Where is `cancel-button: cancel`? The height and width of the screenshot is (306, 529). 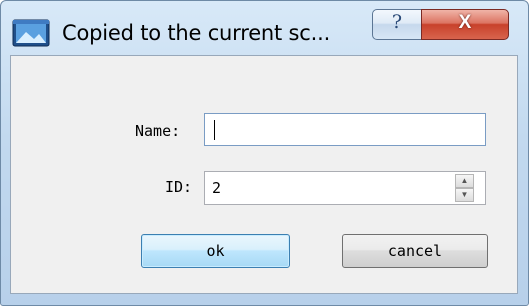
cancel-button: cancel is located at coordinates (415, 251).